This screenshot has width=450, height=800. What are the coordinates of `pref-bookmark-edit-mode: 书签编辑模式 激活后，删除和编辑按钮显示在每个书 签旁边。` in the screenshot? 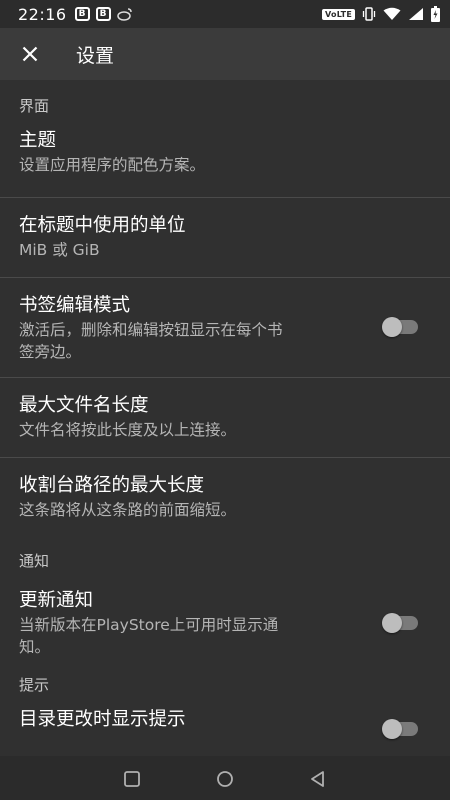 It's located at (225, 327).